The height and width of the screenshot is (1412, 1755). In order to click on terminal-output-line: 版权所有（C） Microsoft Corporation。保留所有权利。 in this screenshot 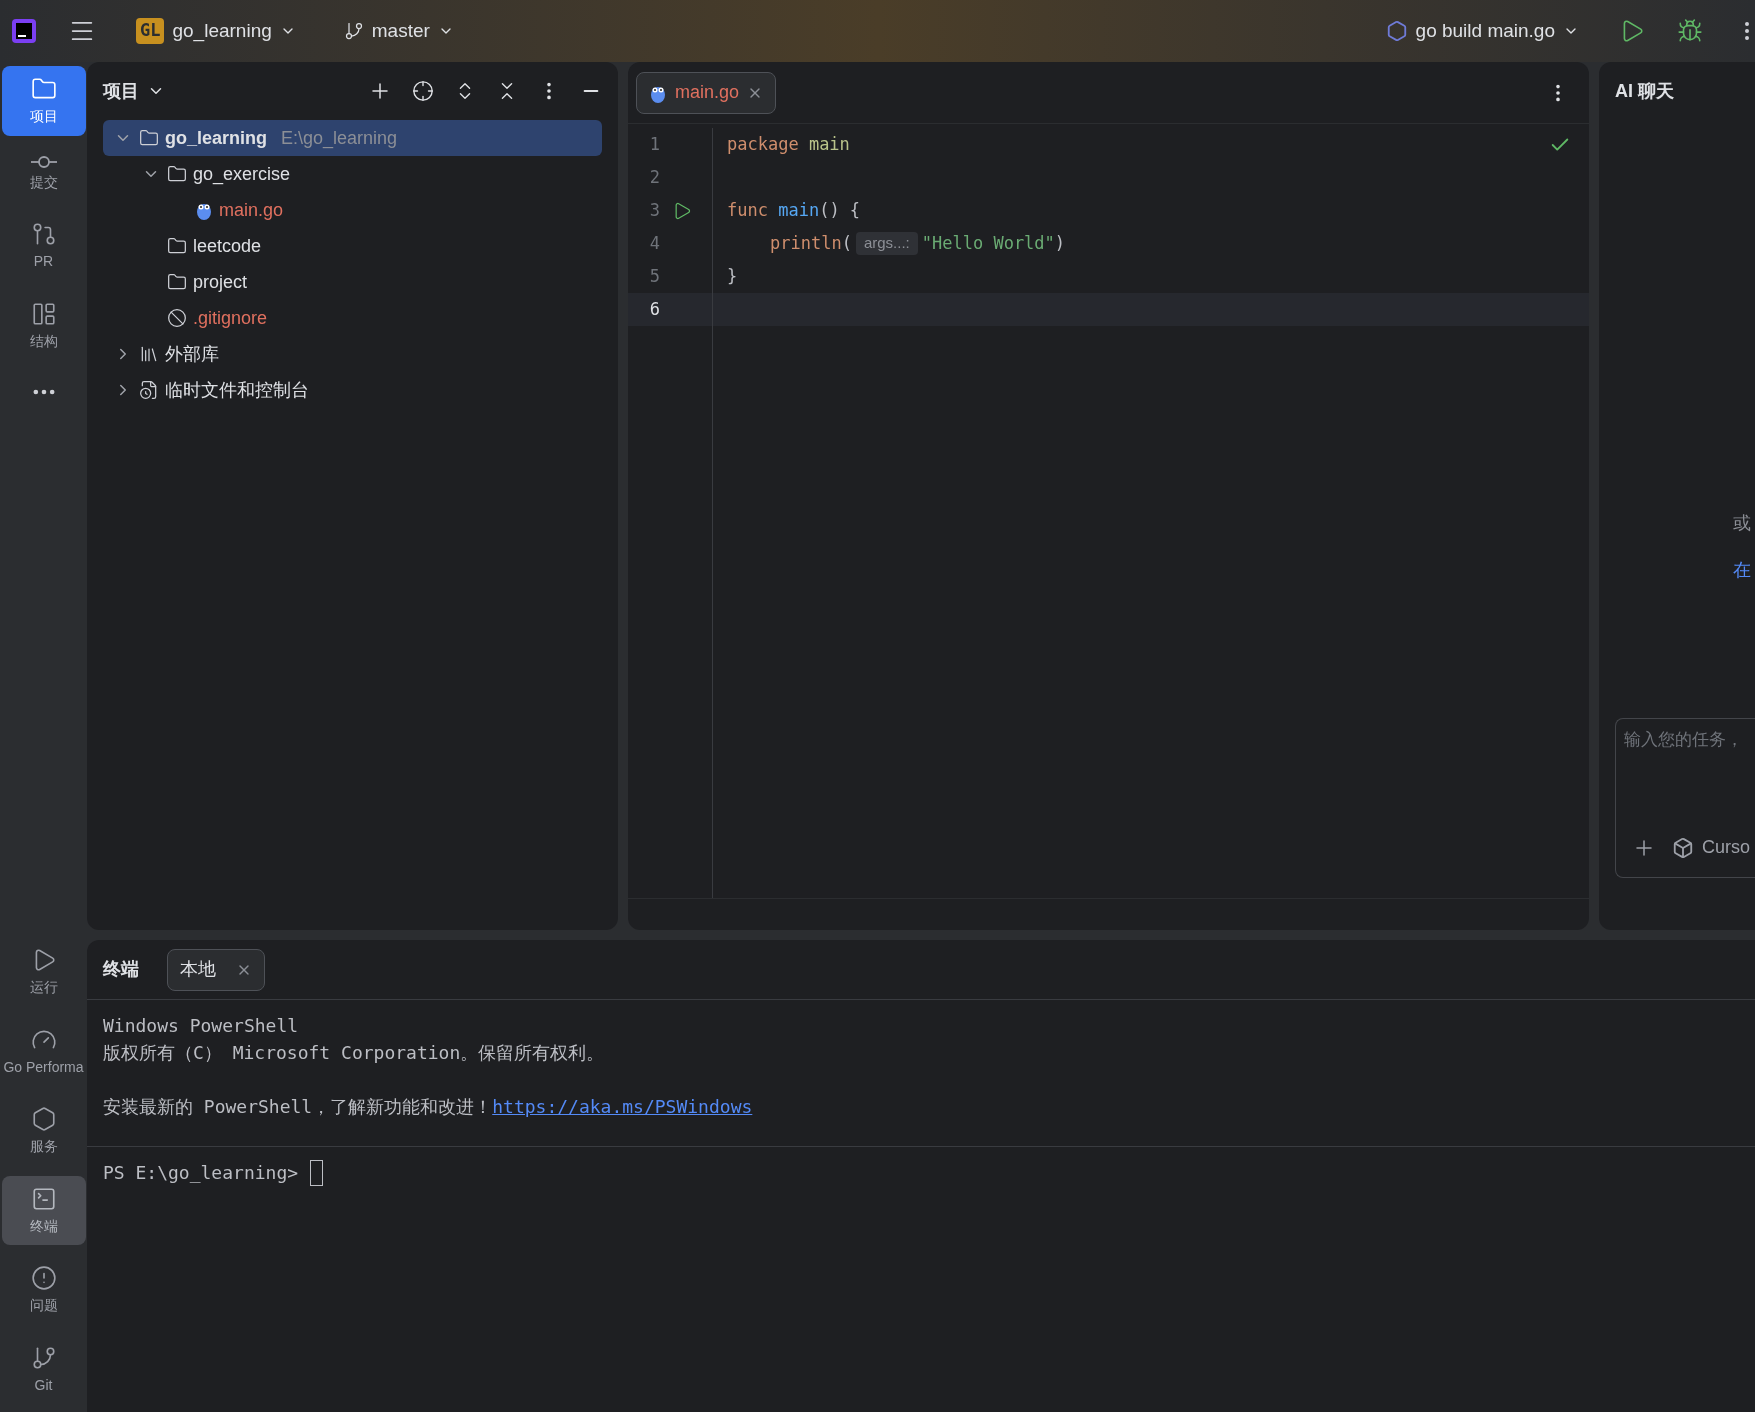, I will do `click(354, 1053)`.